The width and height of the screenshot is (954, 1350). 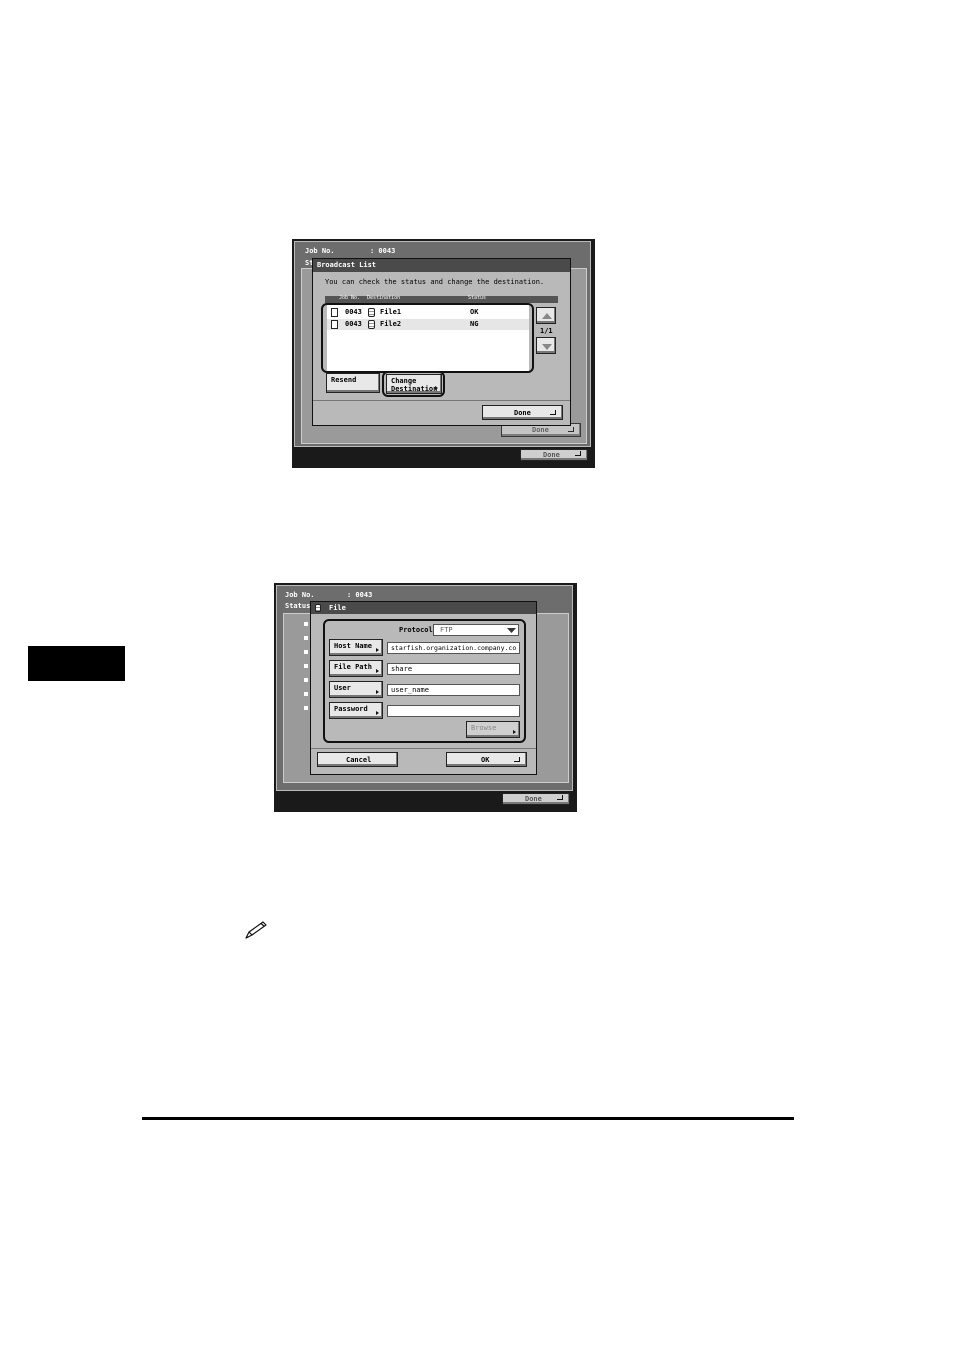 What do you see at coordinates (353, 383) in the screenshot?
I see `resend-button: Resend` at bounding box center [353, 383].